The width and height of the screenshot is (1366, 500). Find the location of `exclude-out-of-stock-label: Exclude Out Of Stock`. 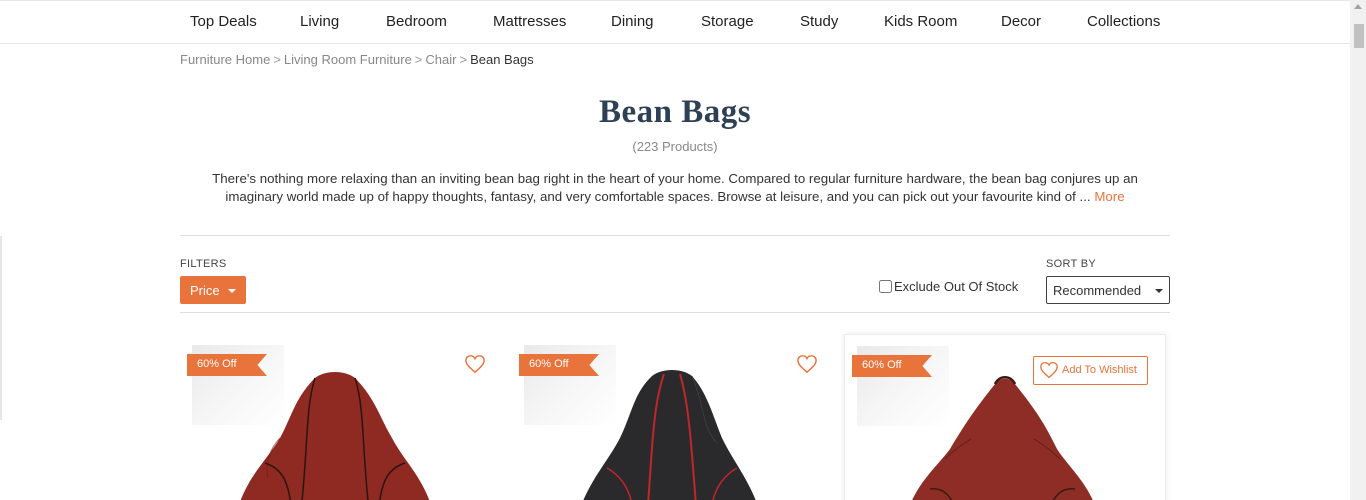

exclude-out-of-stock-label: Exclude Out Of Stock is located at coordinates (956, 286).